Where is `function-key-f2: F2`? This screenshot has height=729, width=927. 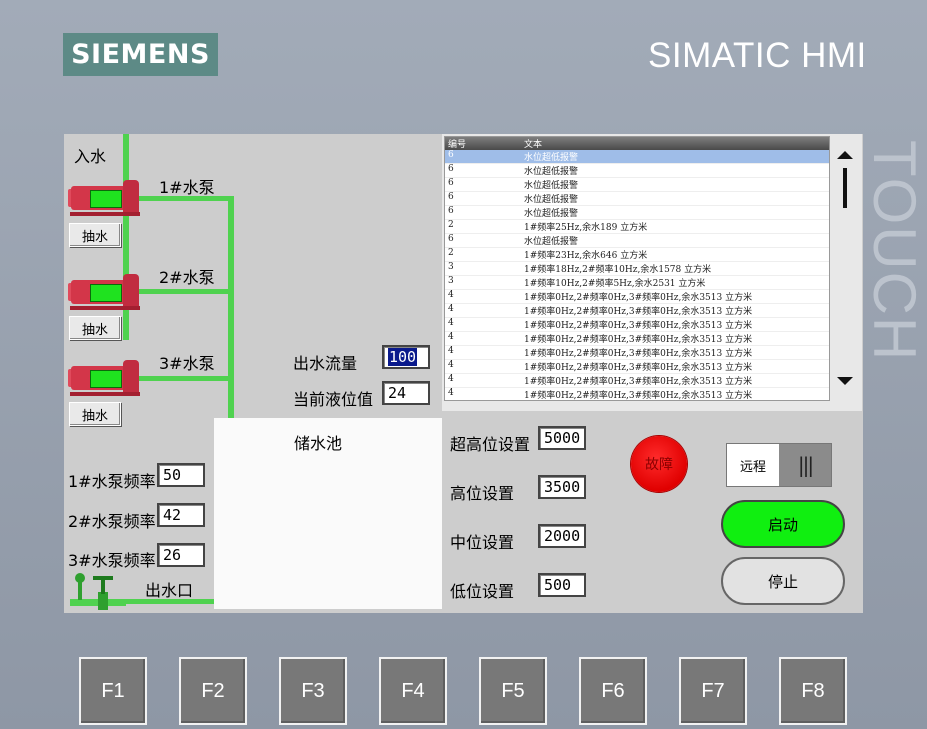
function-key-f2: F2 is located at coordinates (213, 691).